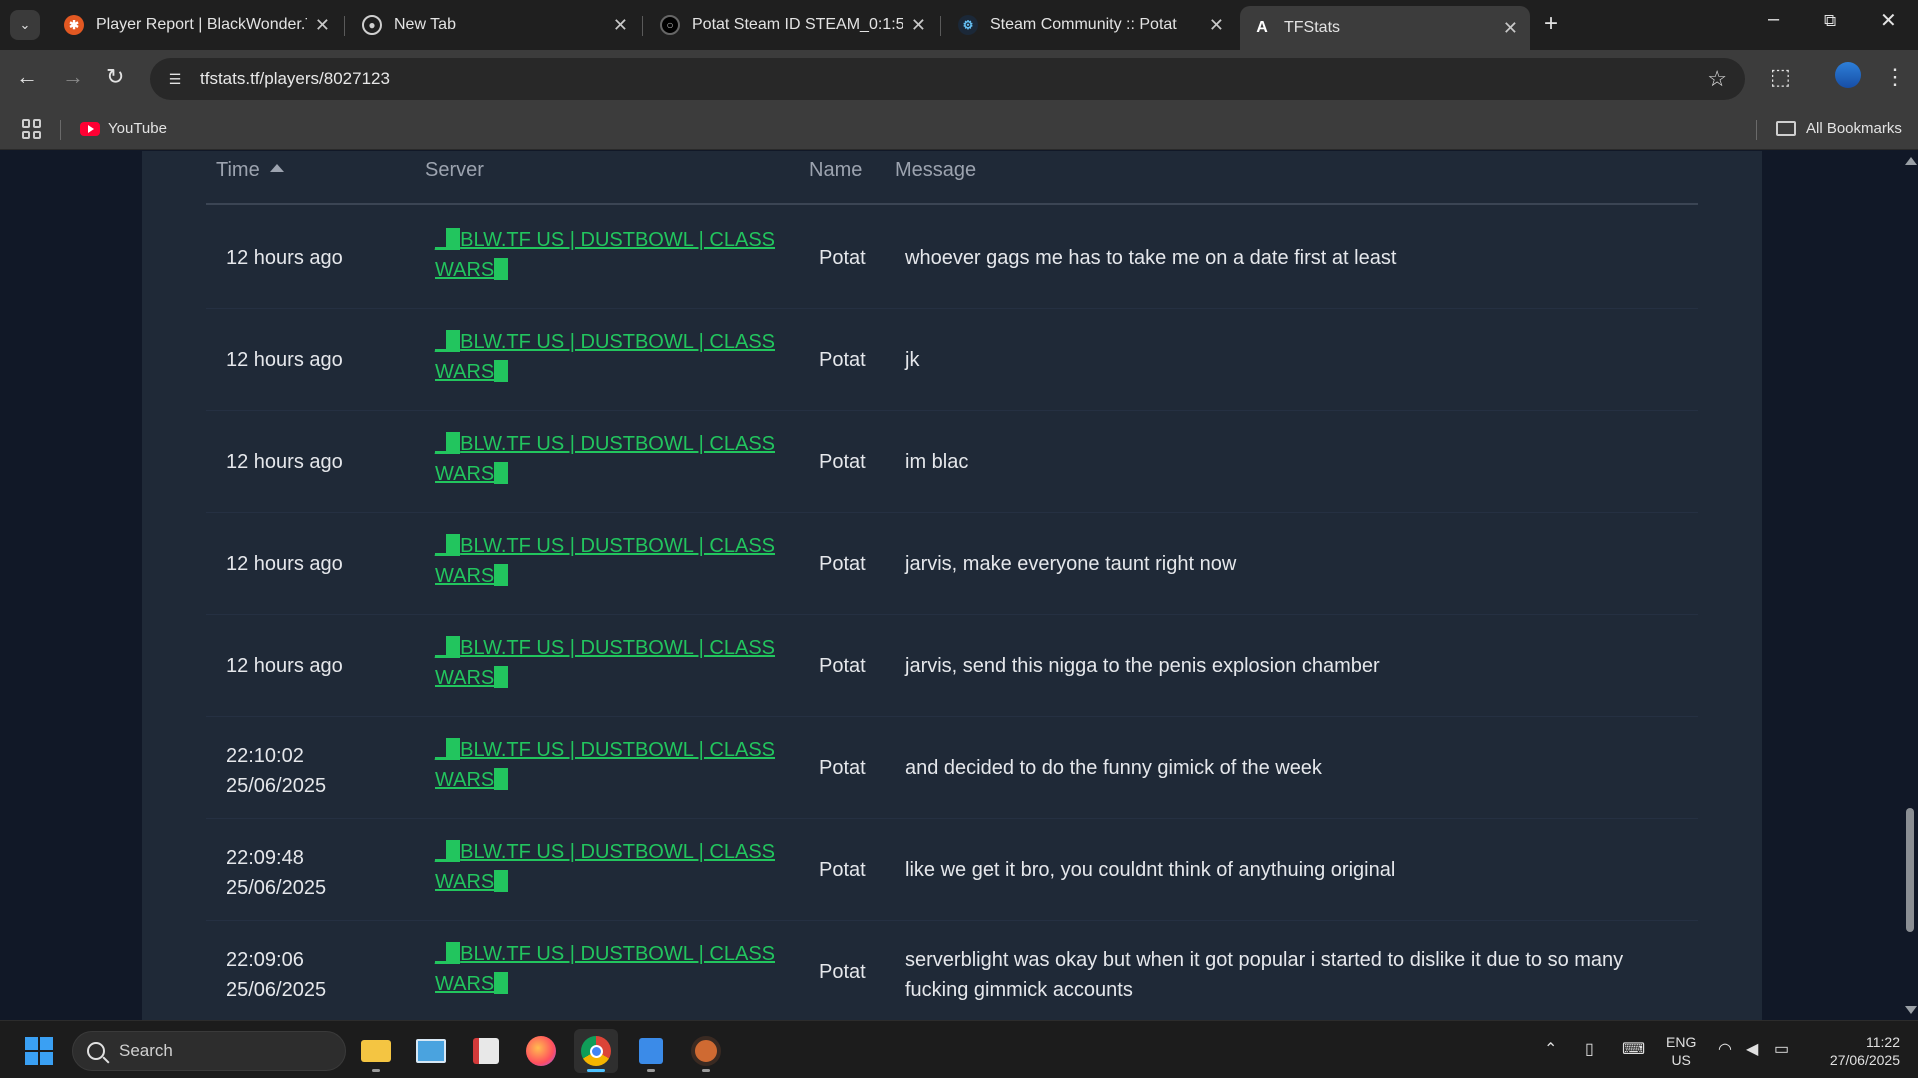 The width and height of the screenshot is (1918, 1078). Describe the element at coordinates (1911, 161) in the screenshot. I see `scroll-up-arrow-icon` at that location.